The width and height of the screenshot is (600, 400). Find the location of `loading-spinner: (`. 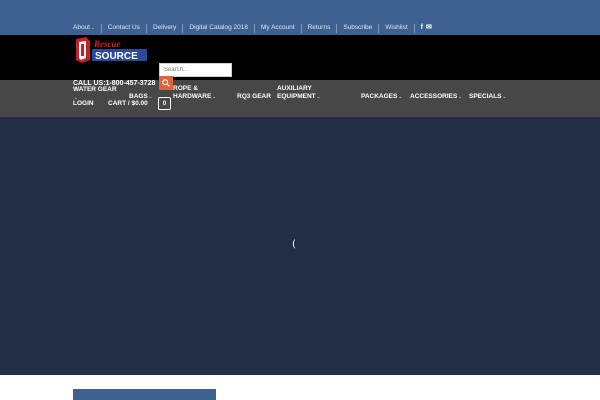

loading-spinner: ( is located at coordinates (294, 244).